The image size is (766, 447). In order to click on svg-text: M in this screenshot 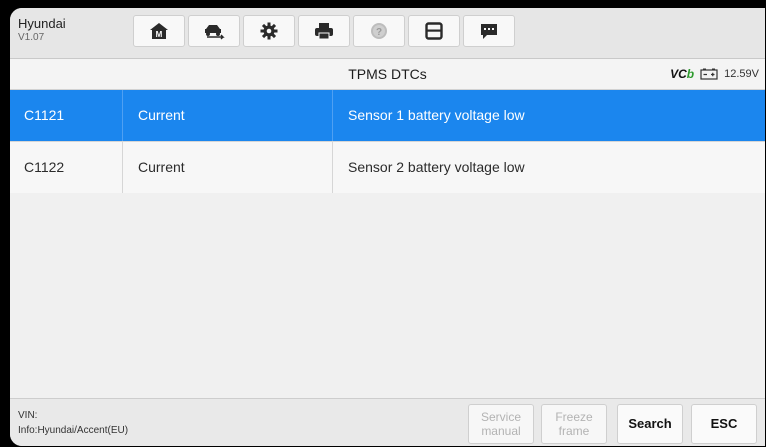, I will do `click(159, 34)`.